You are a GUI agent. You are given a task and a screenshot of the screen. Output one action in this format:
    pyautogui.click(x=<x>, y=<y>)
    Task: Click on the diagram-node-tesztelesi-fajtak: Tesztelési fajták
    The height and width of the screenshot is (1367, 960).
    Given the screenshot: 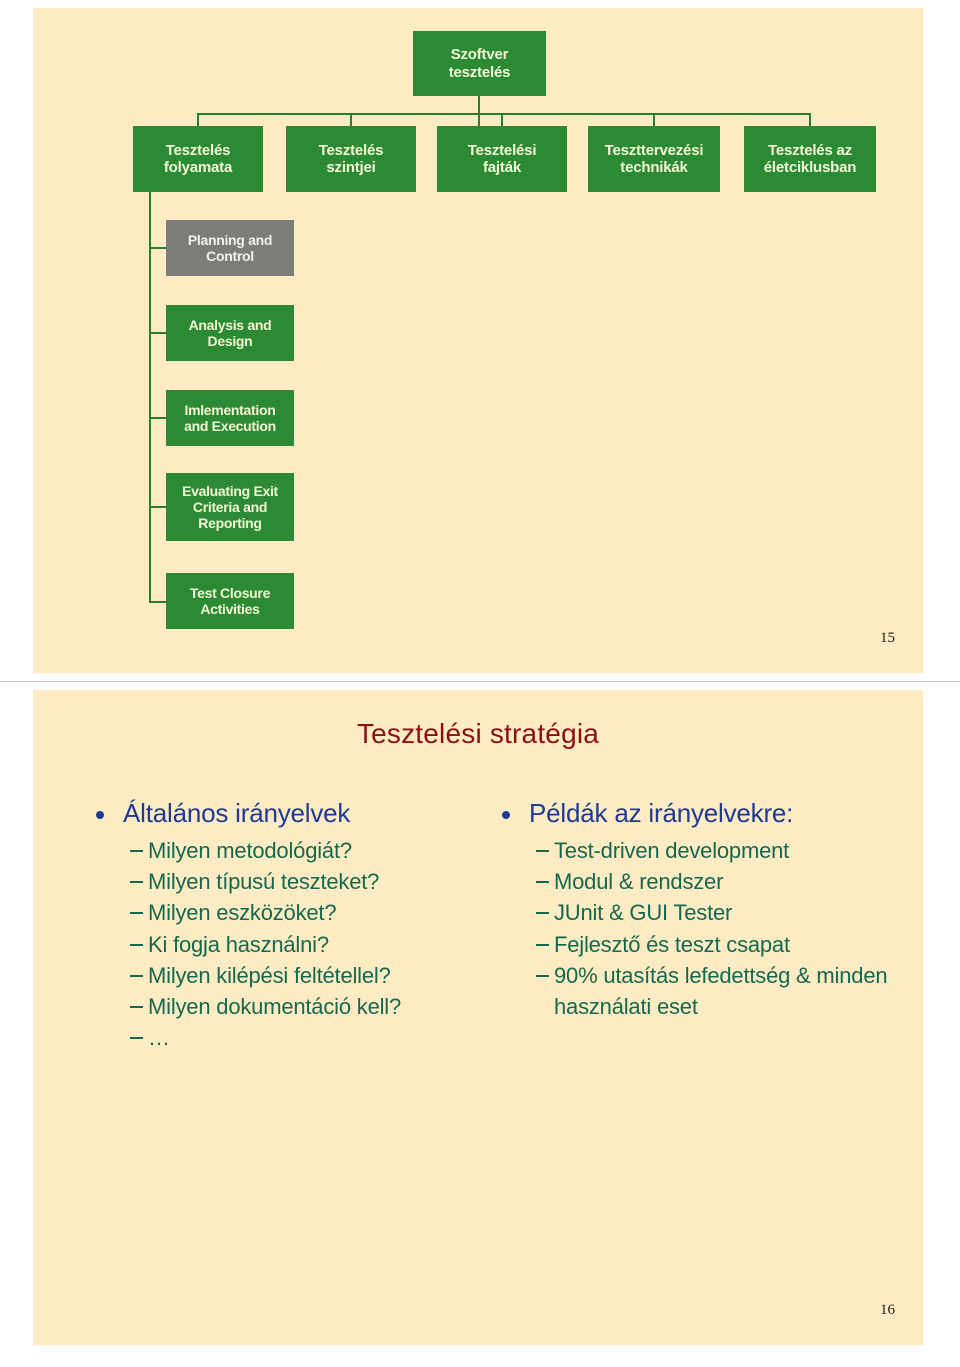 What is the action you would take?
    pyautogui.click(x=502, y=159)
    